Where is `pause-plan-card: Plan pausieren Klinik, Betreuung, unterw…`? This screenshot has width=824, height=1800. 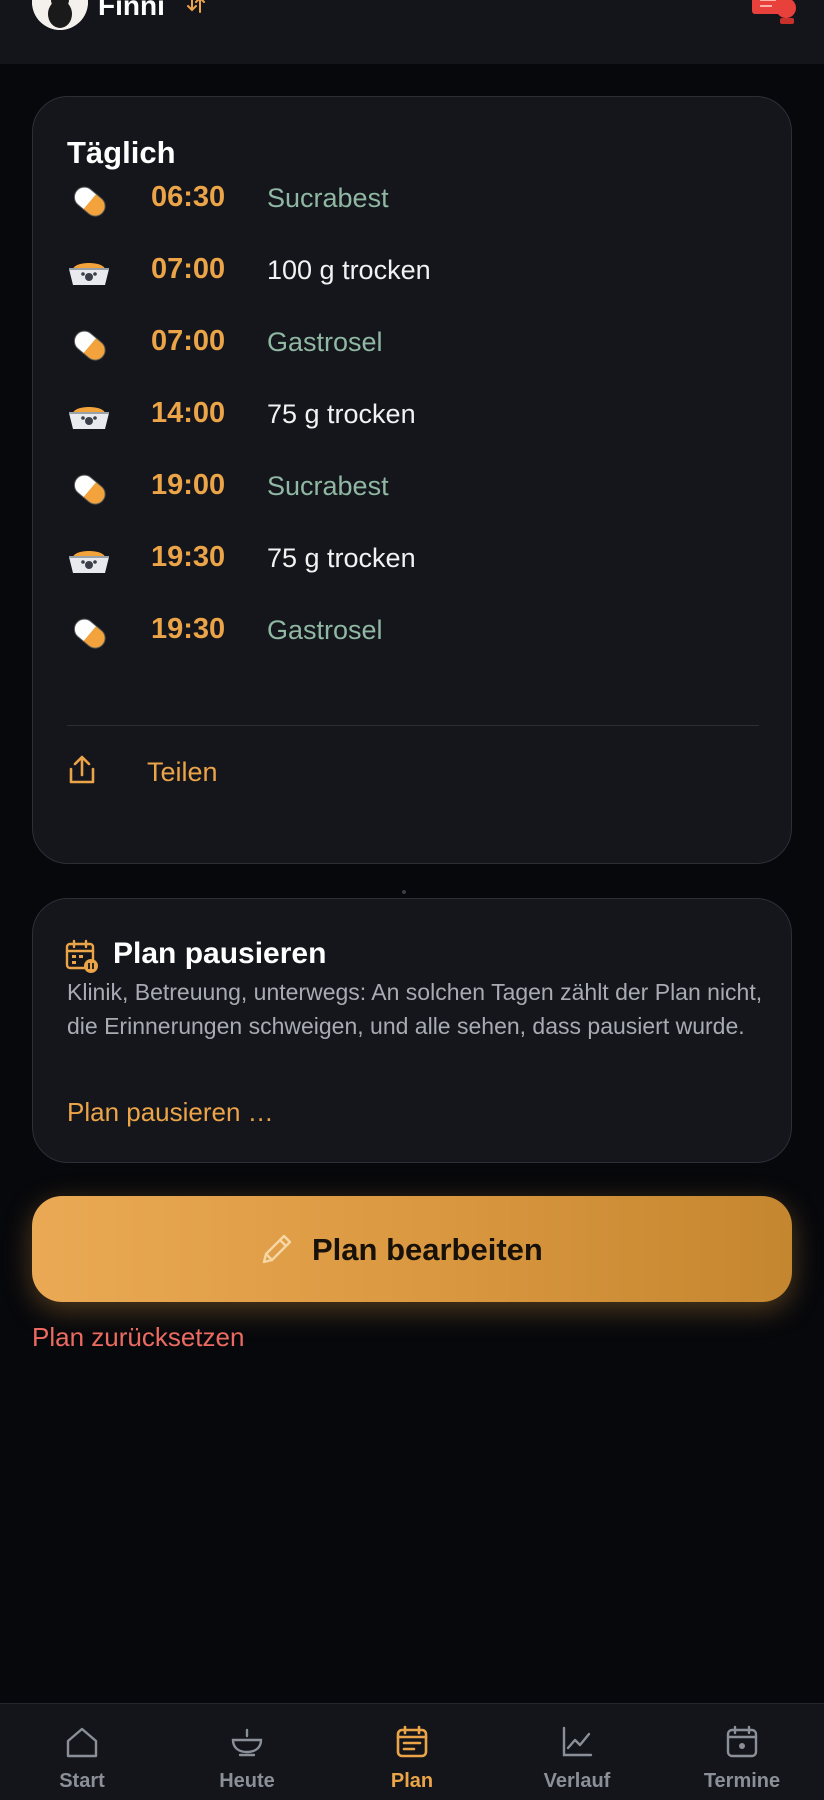 pause-plan-card: Plan pausieren Klinik, Betreuung, unterw… is located at coordinates (412, 1030).